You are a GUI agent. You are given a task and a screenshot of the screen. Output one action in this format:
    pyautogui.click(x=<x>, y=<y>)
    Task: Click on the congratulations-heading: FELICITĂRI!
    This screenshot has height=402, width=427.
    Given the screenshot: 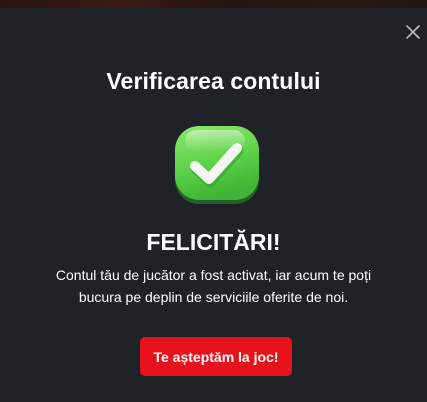 What is the action you would take?
    pyautogui.click(x=213, y=242)
    